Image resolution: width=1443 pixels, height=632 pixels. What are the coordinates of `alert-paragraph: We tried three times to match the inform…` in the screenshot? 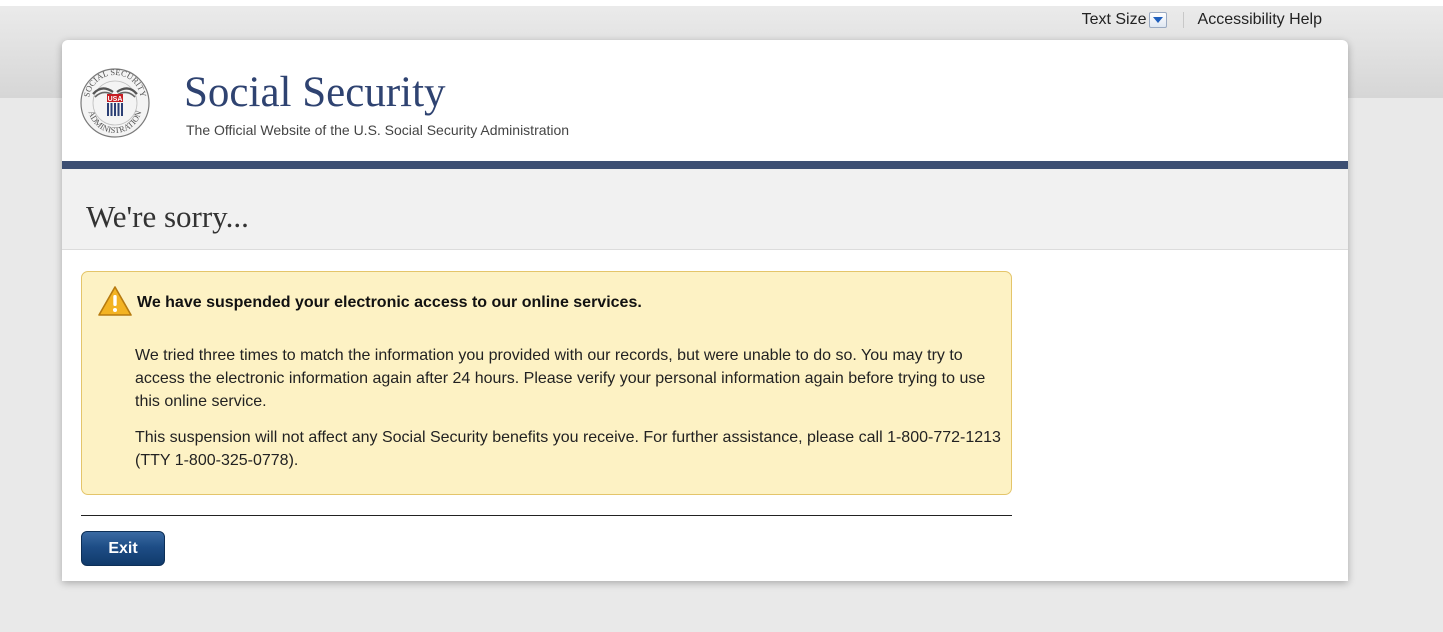 It's located at (560, 378).